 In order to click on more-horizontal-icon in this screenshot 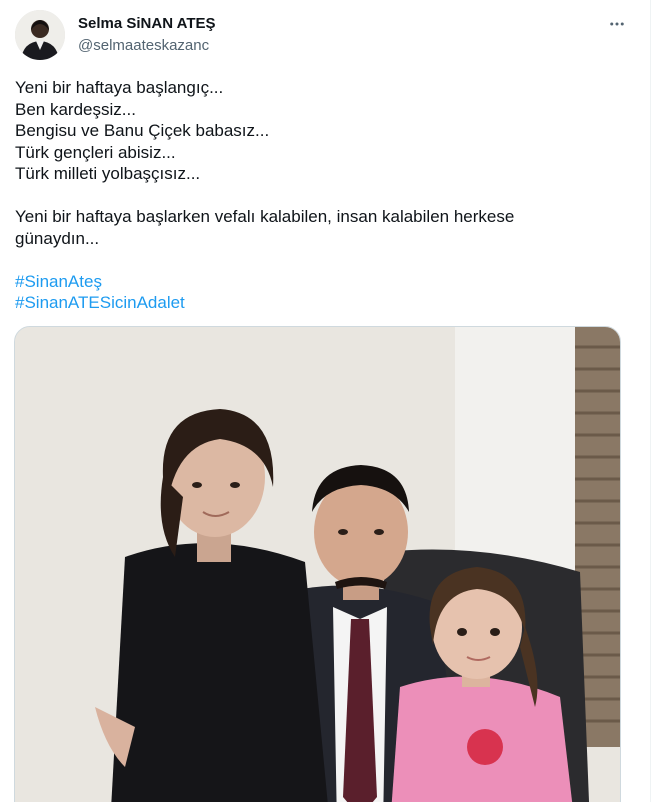, I will do `click(617, 24)`.